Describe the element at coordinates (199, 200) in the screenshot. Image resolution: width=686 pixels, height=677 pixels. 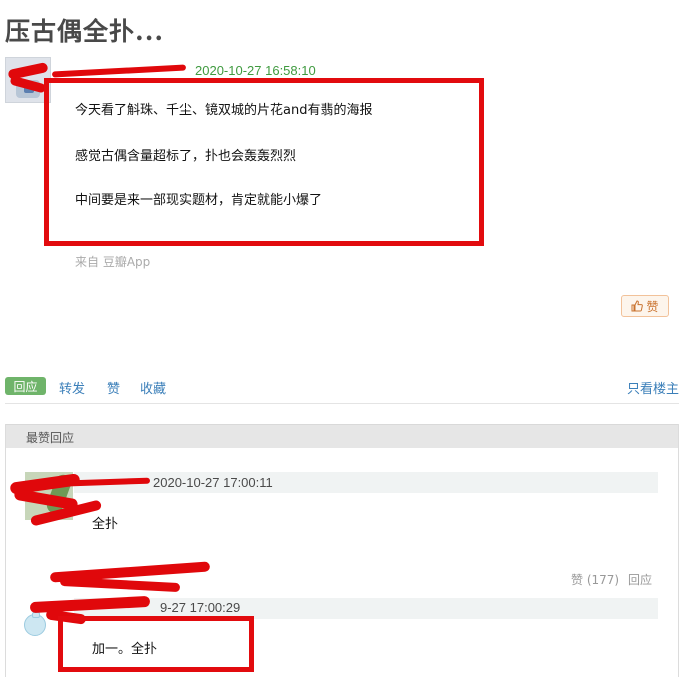
I see `post-line: 中间要是来一部现实题材，肯定就能小爆了` at that location.